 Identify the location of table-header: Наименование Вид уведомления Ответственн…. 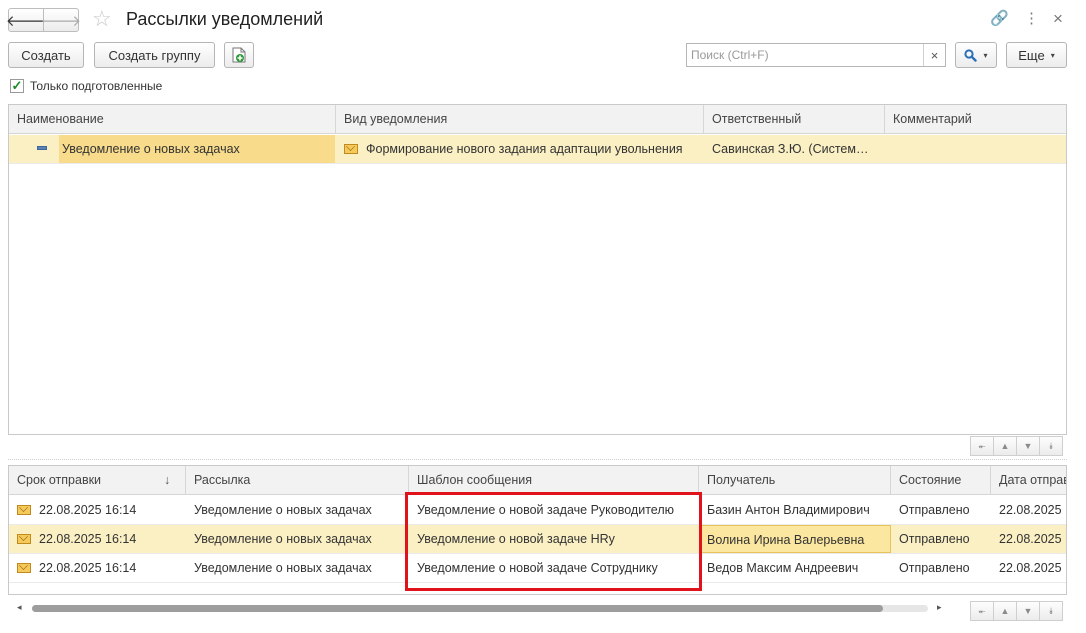
(537, 119).